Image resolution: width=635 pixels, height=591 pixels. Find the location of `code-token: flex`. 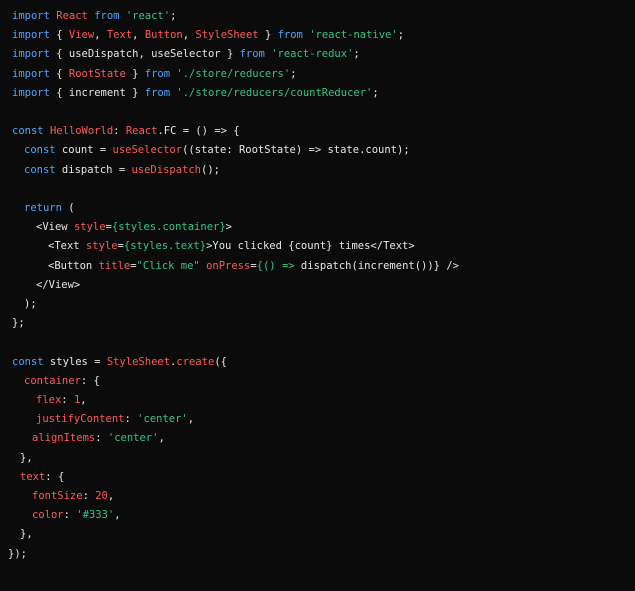

code-token: flex is located at coordinates (49, 400).